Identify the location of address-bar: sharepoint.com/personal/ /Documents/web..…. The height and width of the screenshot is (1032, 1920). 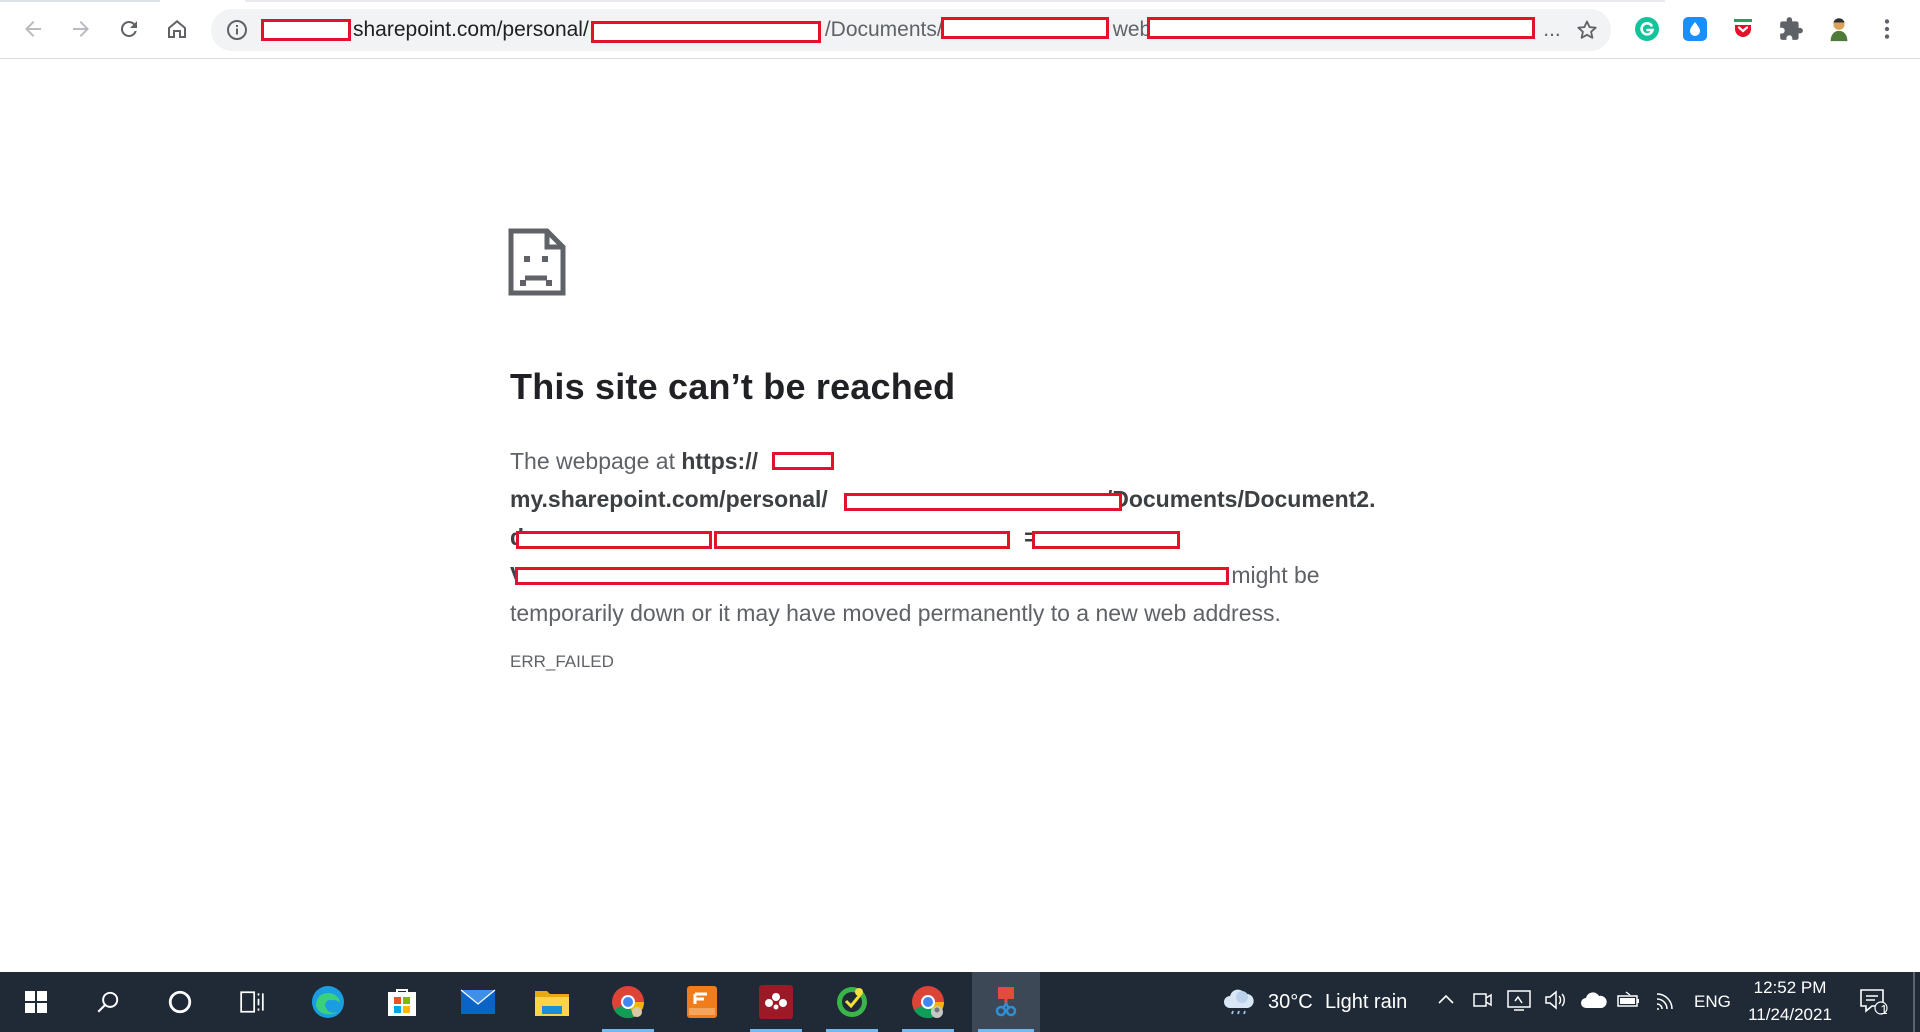
(911, 30).